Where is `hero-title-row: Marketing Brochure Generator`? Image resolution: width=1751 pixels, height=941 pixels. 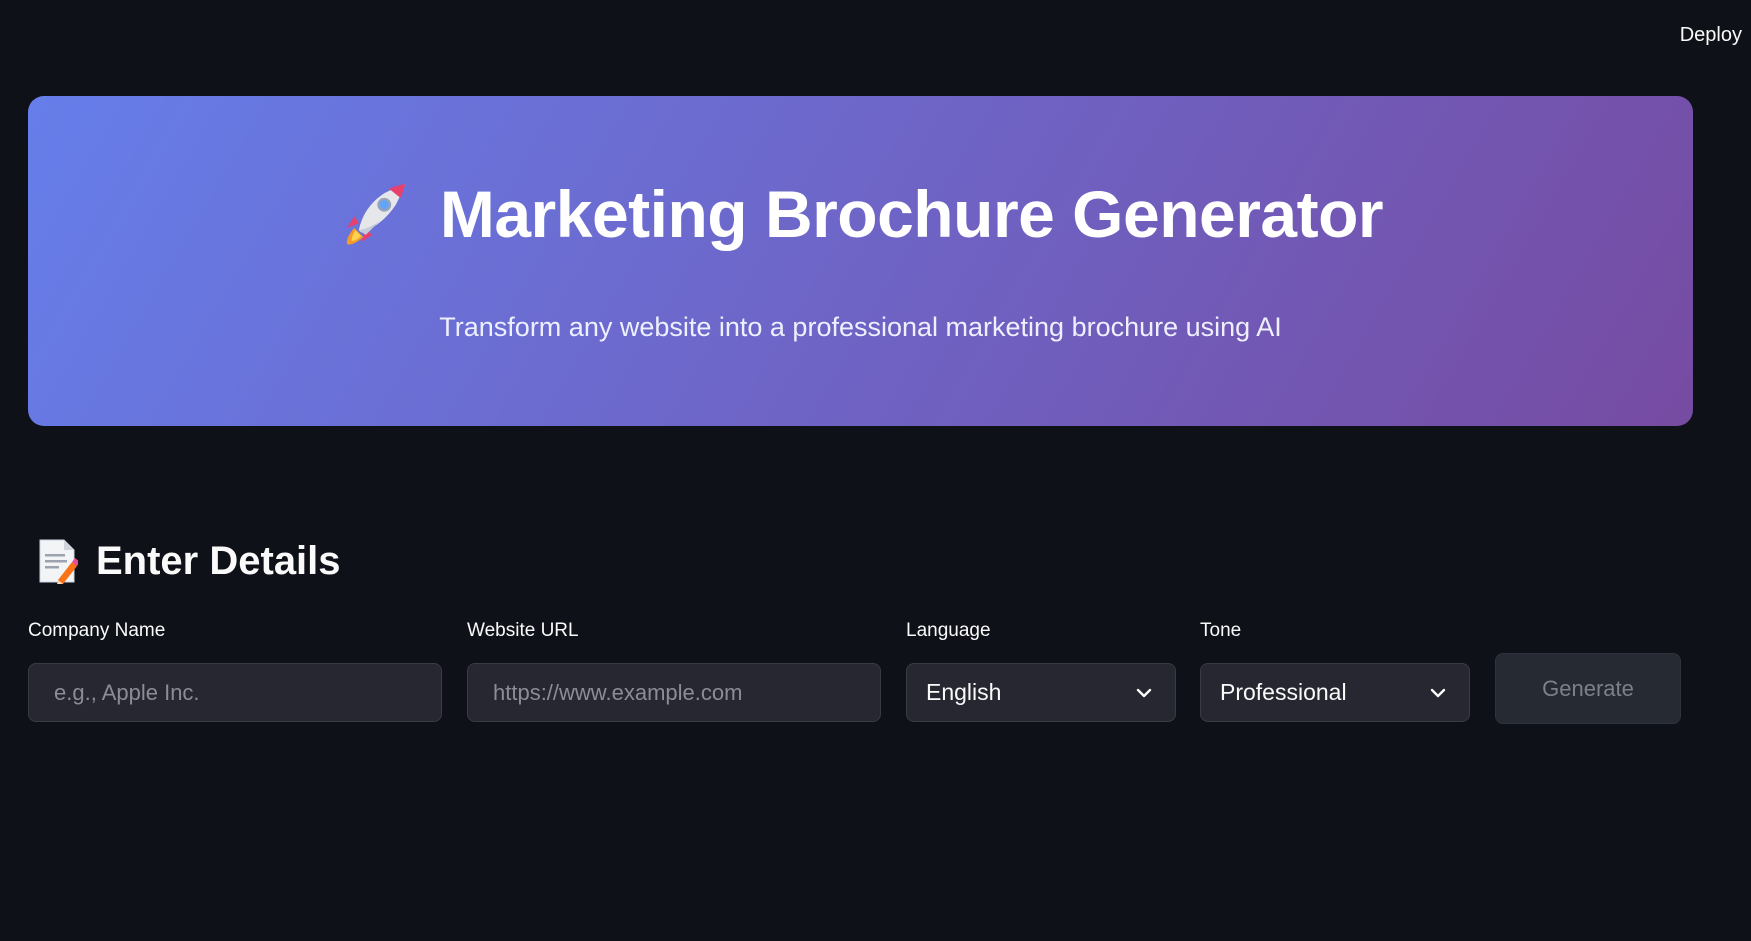
hero-title-row: Marketing Brochure Generator is located at coordinates (860, 214).